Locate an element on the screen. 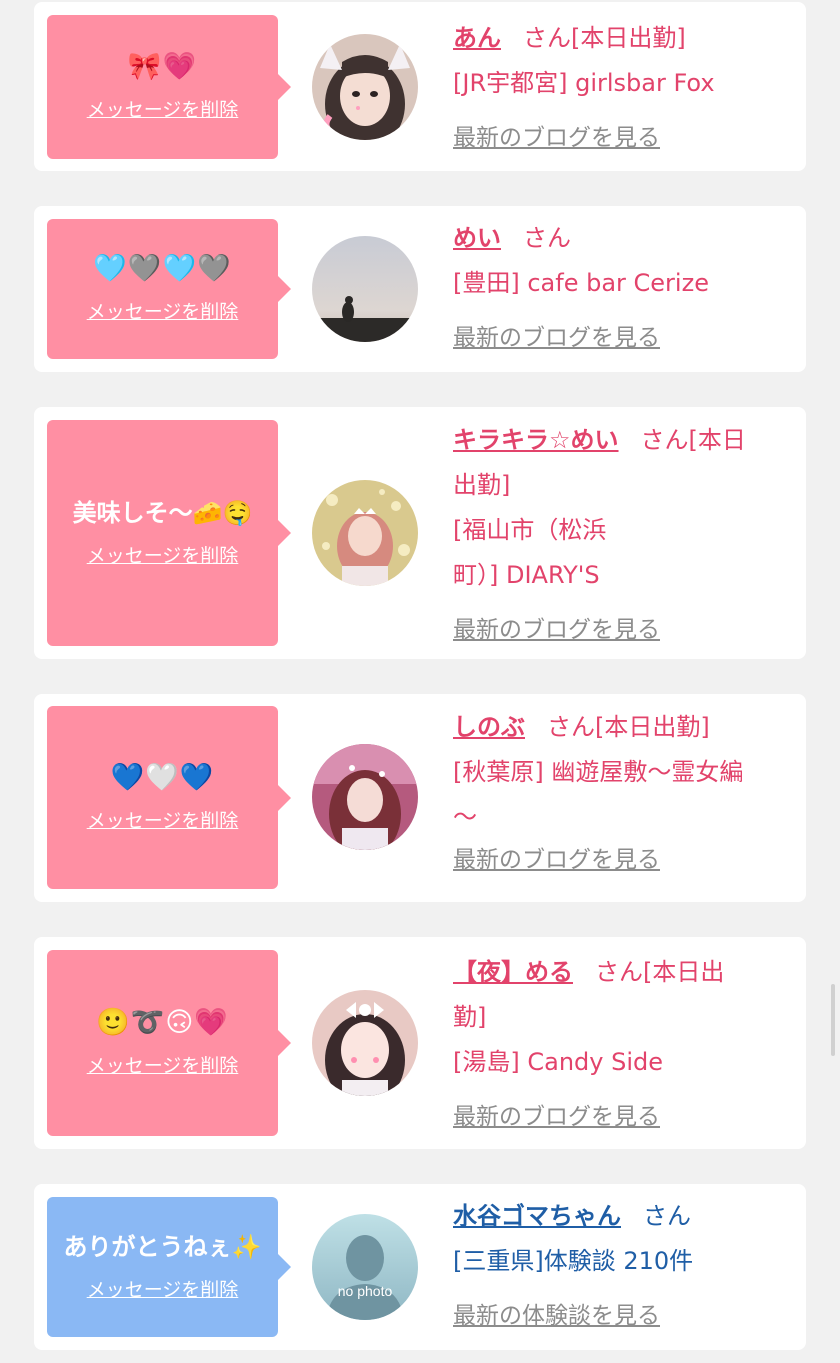  girl-info: めい さん [豊田] cafe bar Cerize 最新のブログを見る is located at coordinates (621, 288).